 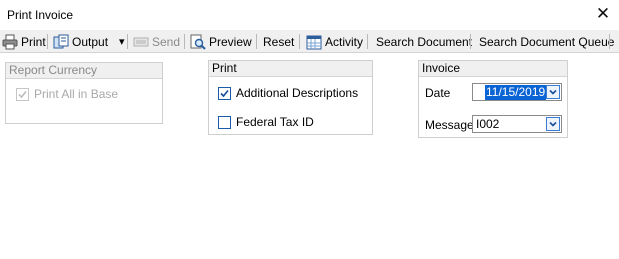 What do you see at coordinates (122, 41) in the screenshot?
I see `chevron-down-icon: ▾` at bounding box center [122, 41].